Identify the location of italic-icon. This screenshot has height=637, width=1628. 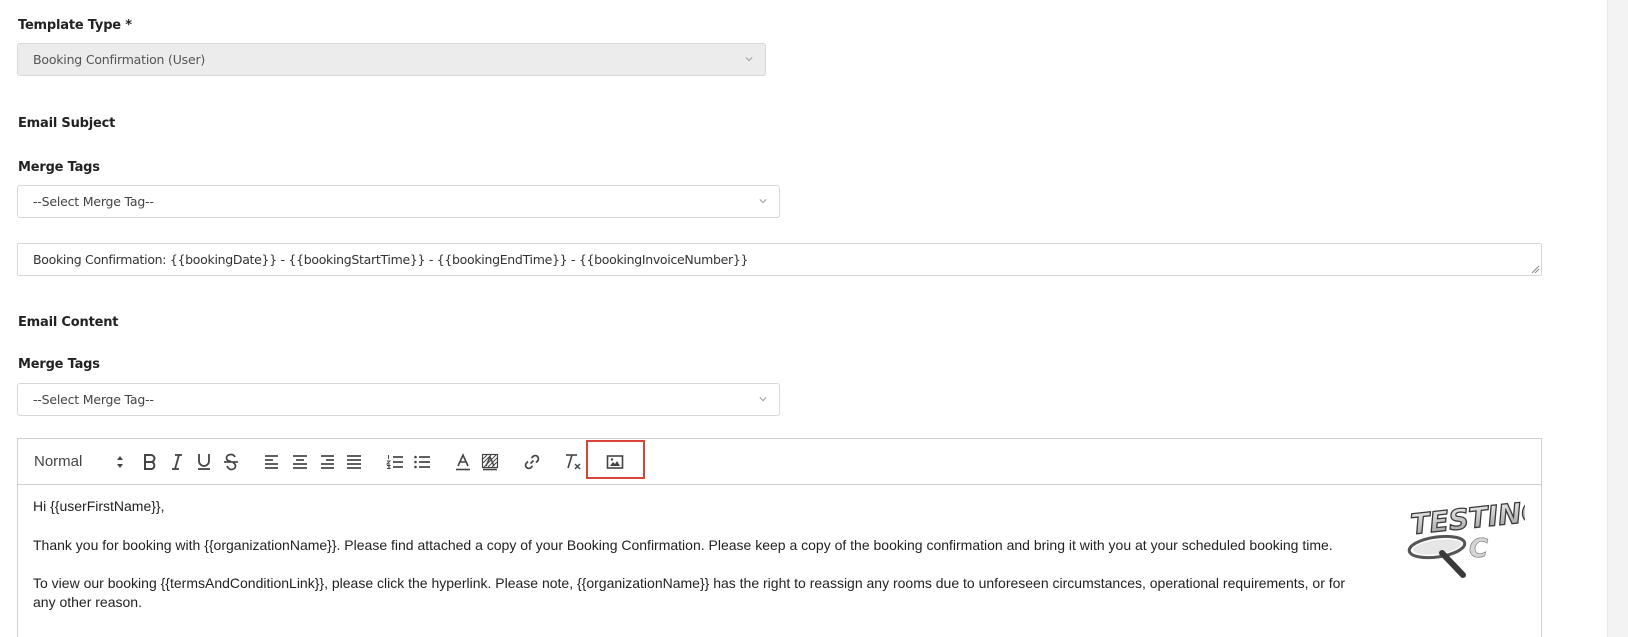
(177, 462).